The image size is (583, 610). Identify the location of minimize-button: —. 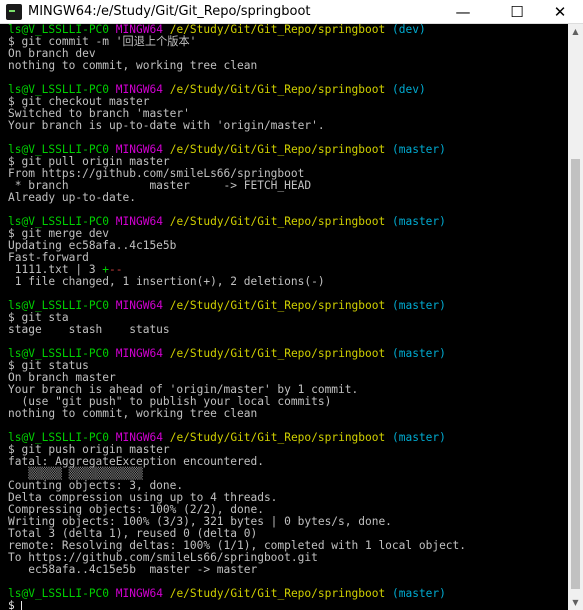
(463, 12).